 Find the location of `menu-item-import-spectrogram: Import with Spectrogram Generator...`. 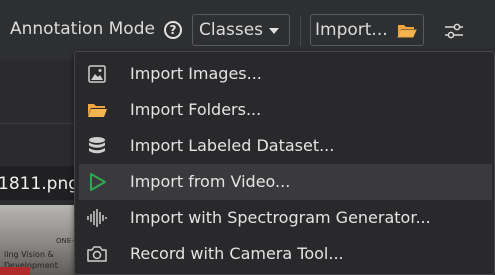

menu-item-import-spectrogram: Import with Spectrogram Generator... is located at coordinates (285, 218).